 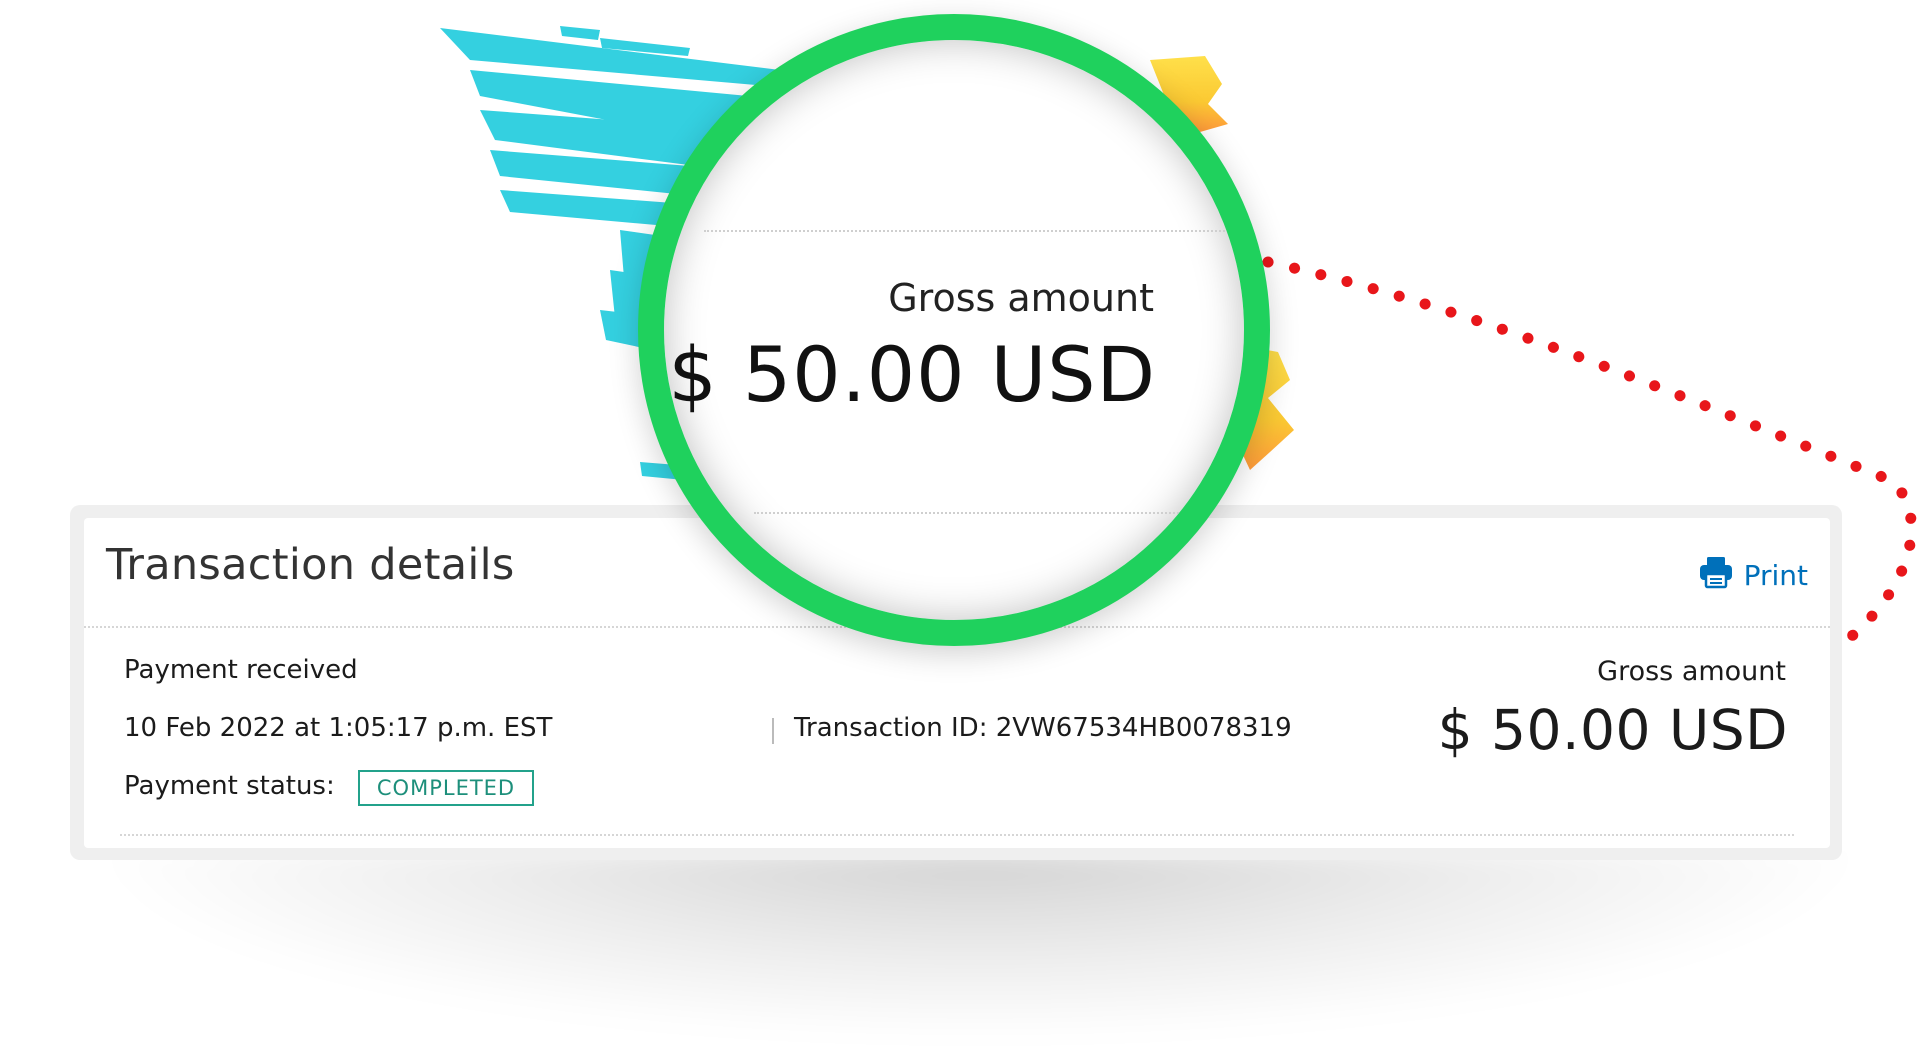 I want to click on magnified-divider-bottom, so click(x=974, y=513).